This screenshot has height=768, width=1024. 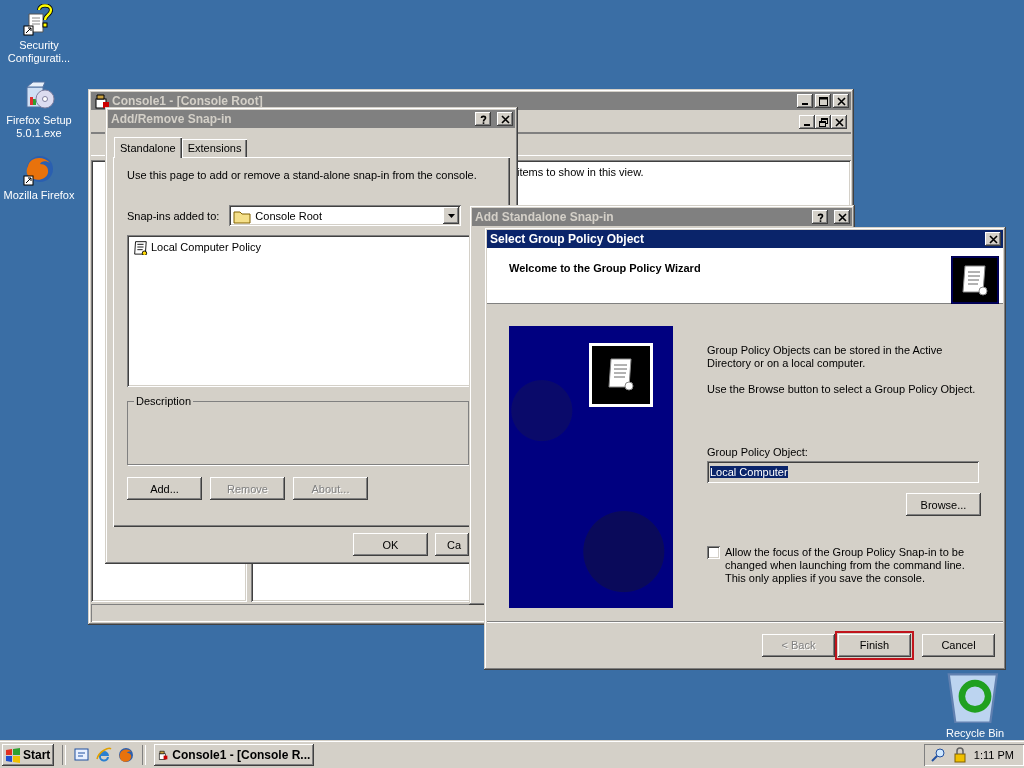 What do you see at coordinates (13, 755) in the screenshot?
I see `windows-logo-icon` at bounding box center [13, 755].